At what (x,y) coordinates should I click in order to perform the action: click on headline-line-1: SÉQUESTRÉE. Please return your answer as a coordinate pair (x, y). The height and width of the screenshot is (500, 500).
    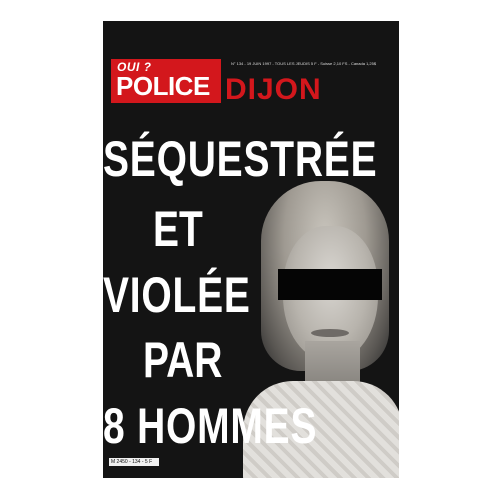
    Looking at the image, I should click on (240, 159).